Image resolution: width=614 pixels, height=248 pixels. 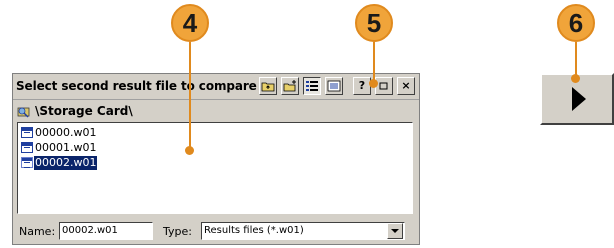 I want to click on details-view-icon, so click(x=312, y=86).